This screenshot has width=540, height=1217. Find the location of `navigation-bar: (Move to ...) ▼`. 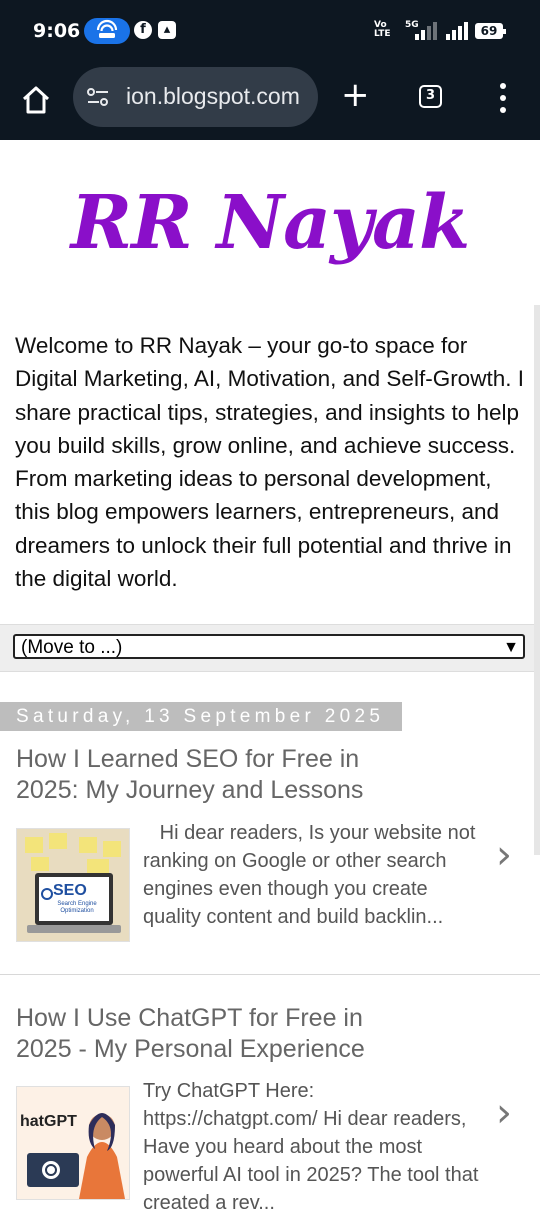

navigation-bar: (Move to ...) ▼ is located at coordinates (270, 648).